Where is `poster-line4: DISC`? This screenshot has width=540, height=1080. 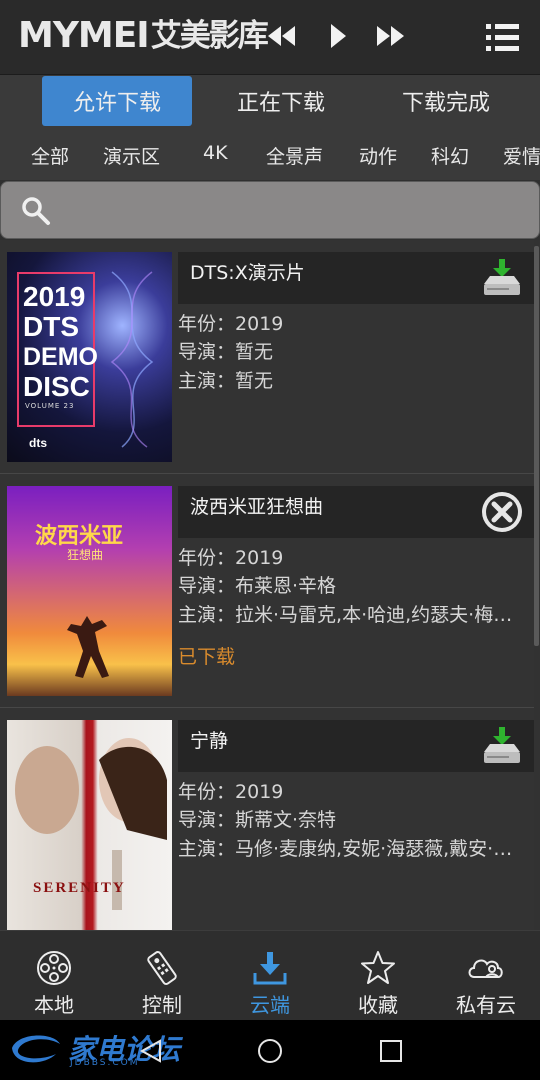 poster-line4: DISC is located at coordinates (56, 386).